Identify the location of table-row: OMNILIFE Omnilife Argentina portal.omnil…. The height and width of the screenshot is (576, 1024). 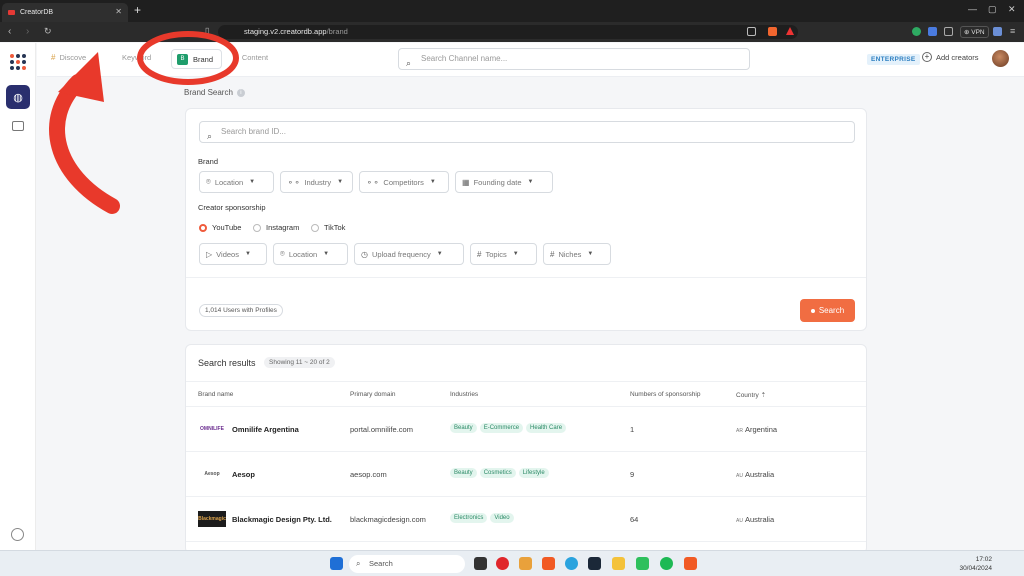
(526, 429).